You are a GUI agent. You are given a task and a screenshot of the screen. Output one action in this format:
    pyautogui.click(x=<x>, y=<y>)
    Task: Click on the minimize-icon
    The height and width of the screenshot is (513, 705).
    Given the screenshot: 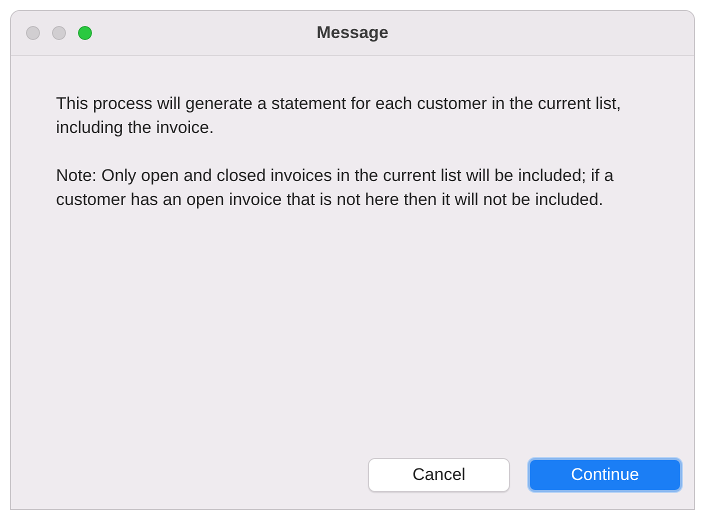 What is the action you would take?
    pyautogui.click(x=59, y=33)
    